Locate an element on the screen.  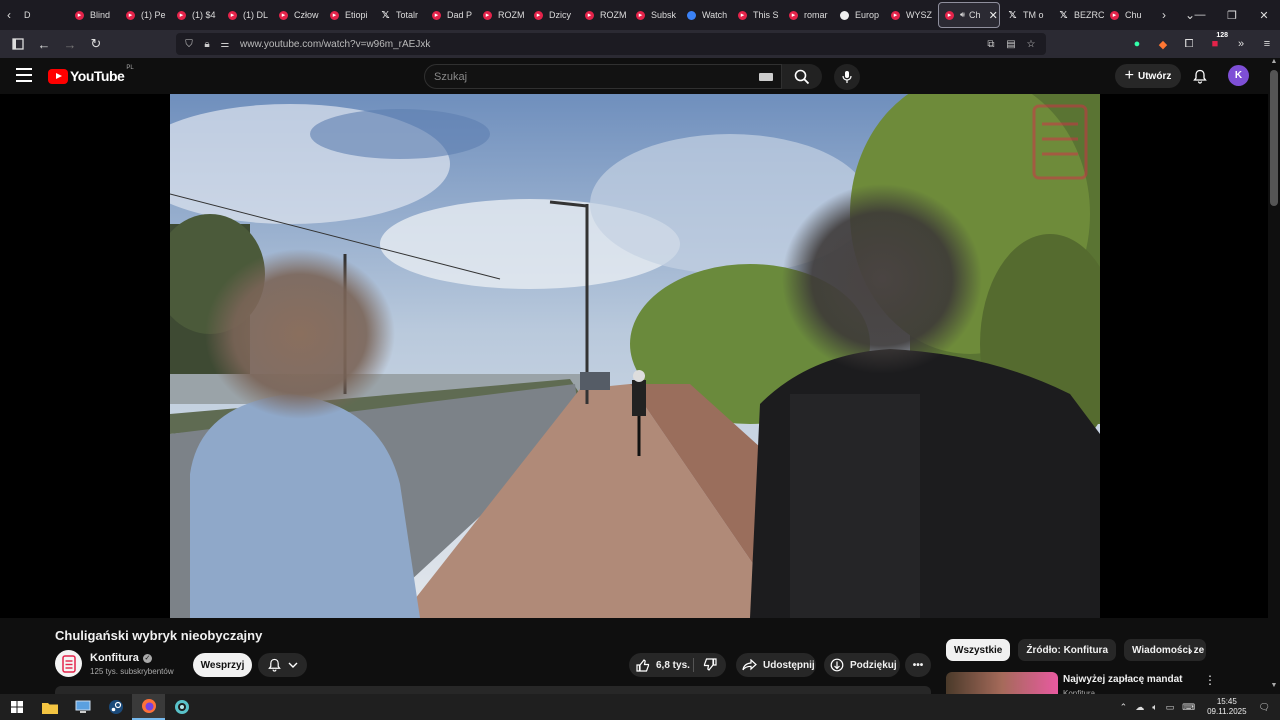
browser-tab: ▸ Człow is located at coordinates (298, 15).